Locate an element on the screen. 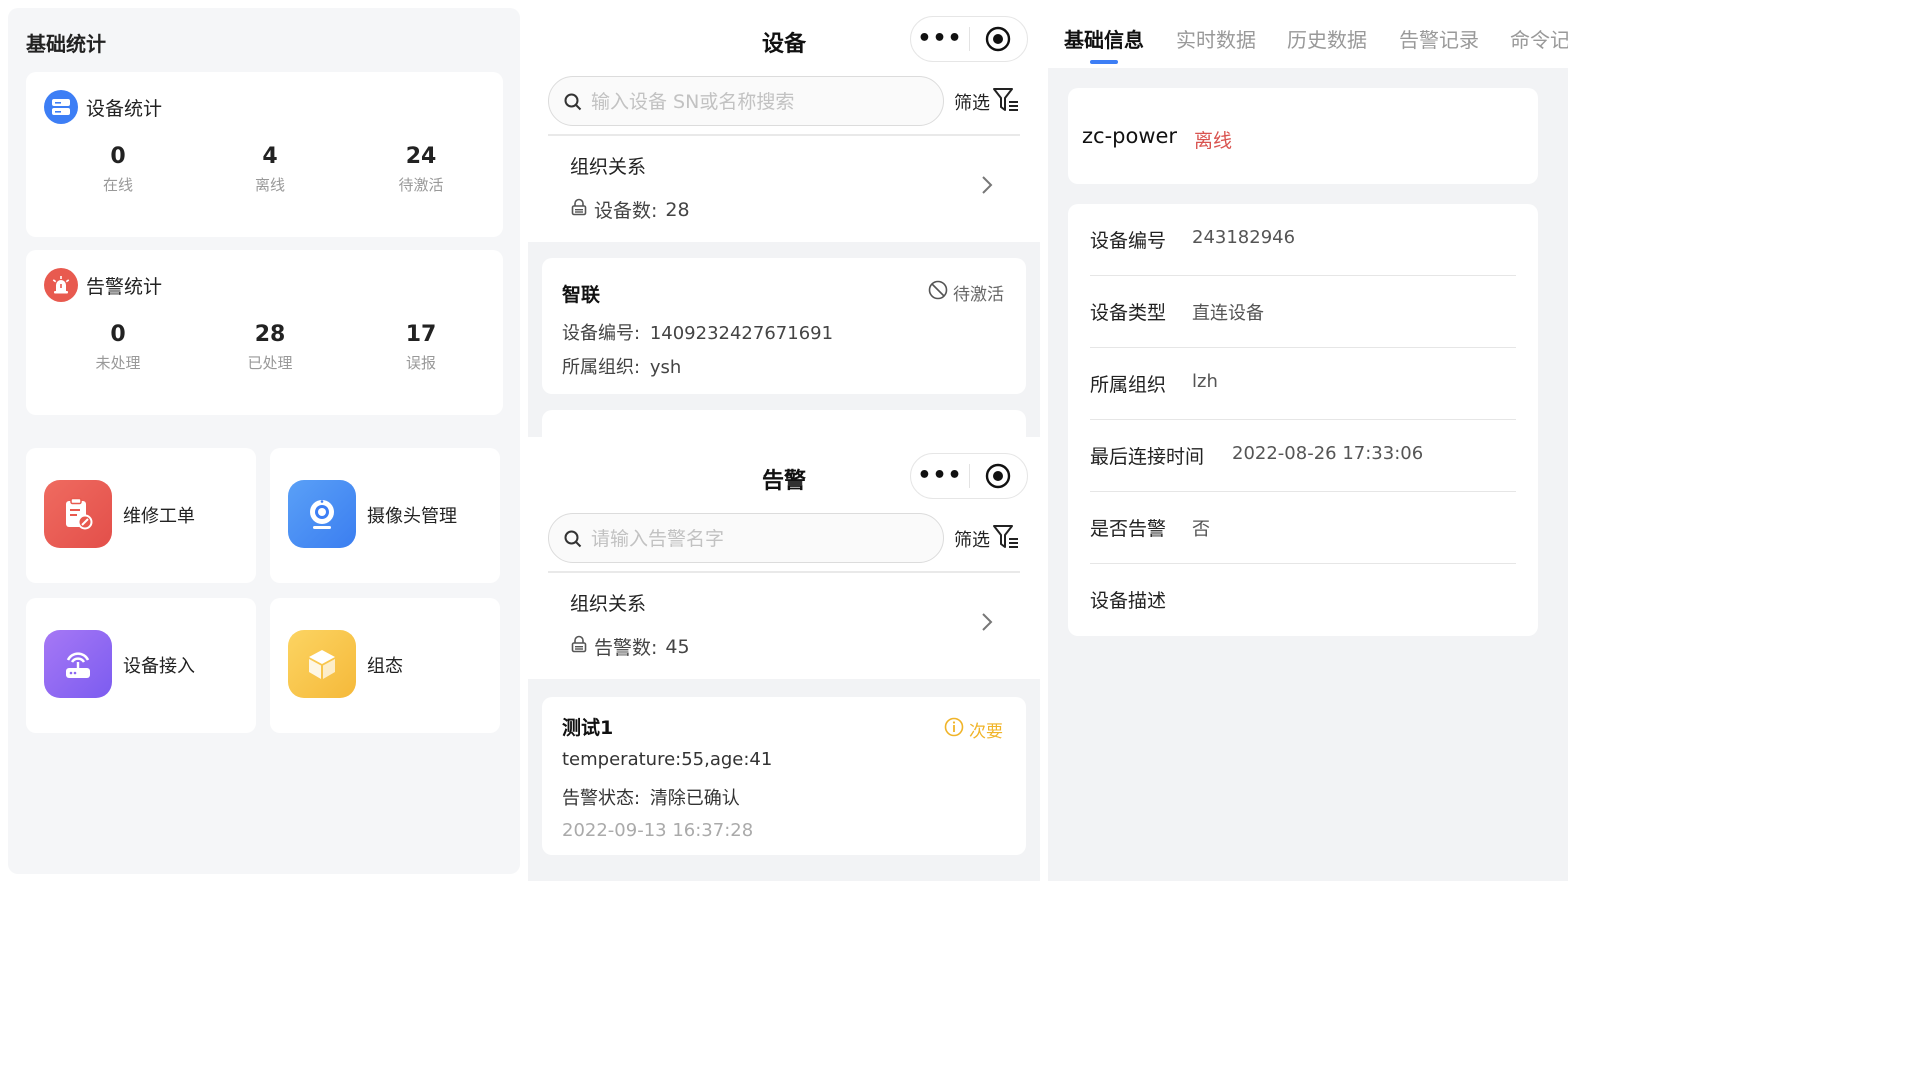 The image size is (1920, 1080). search-row: 筛选 is located at coordinates (784, 541).